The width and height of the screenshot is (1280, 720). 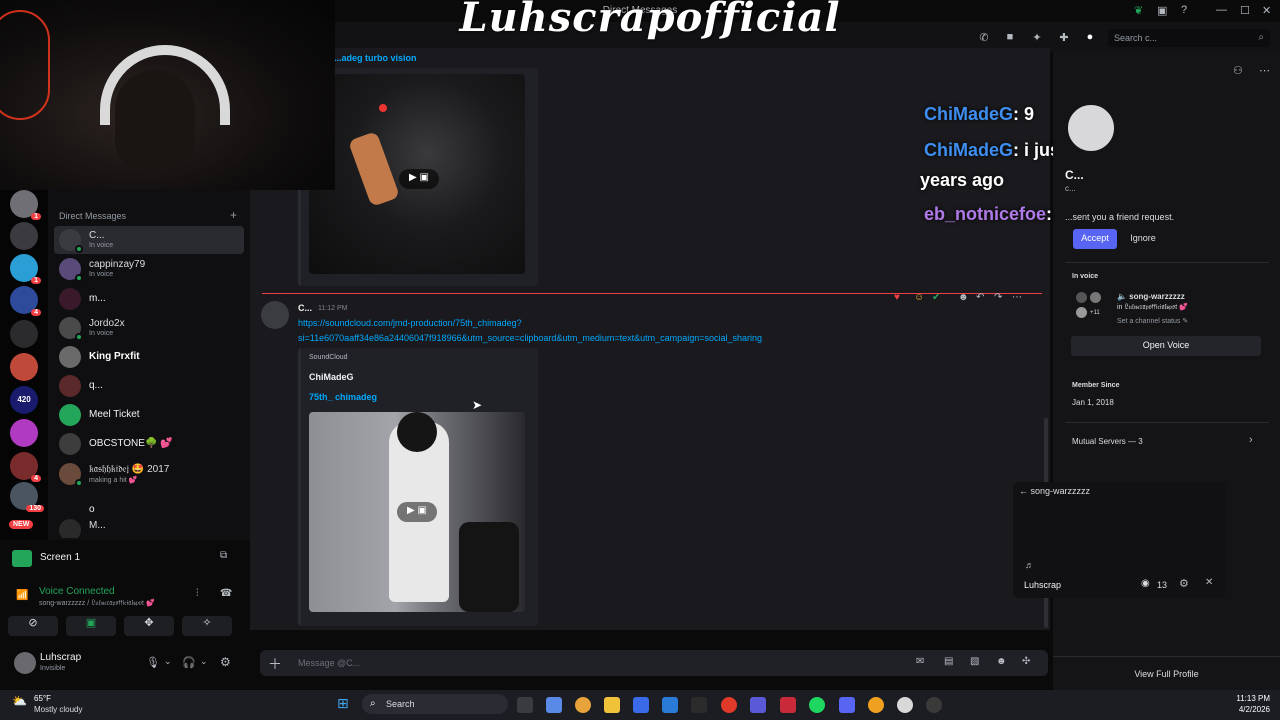 I want to click on help-icon: ?, so click(x=1184, y=10).